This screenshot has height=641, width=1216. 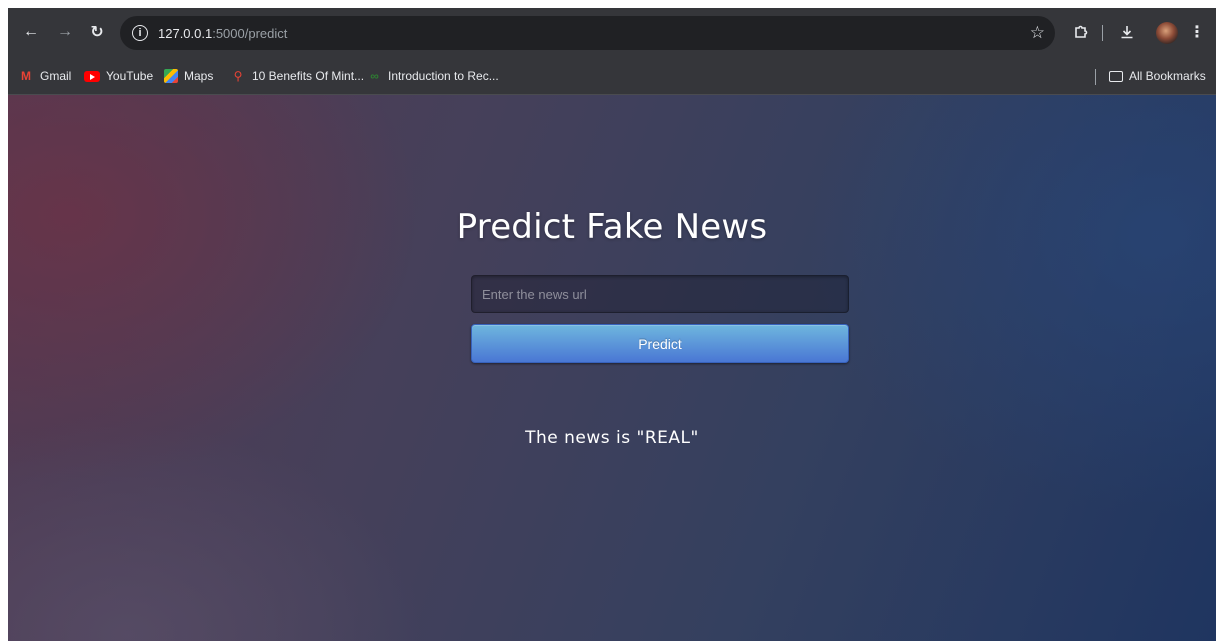 I want to click on bookmark-gmail: M Gmail, so click(x=44, y=76).